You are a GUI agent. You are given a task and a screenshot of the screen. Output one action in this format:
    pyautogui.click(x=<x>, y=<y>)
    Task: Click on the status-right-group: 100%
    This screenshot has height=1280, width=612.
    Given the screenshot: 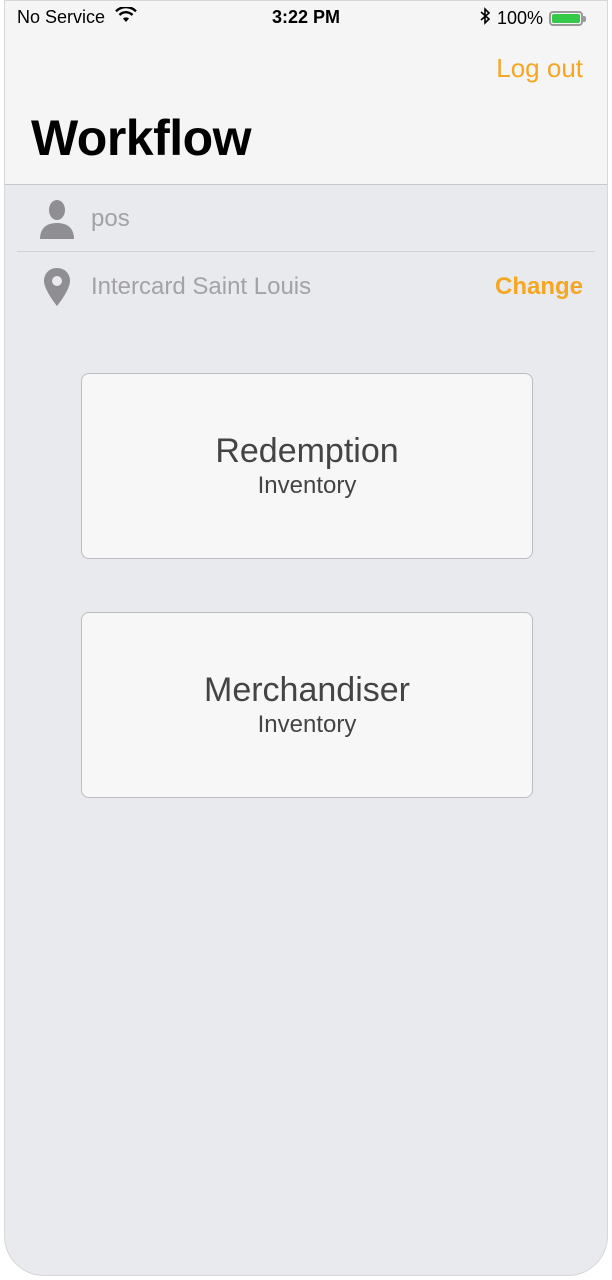 What is the action you would take?
    pyautogui.click(x=532, y=18)
    